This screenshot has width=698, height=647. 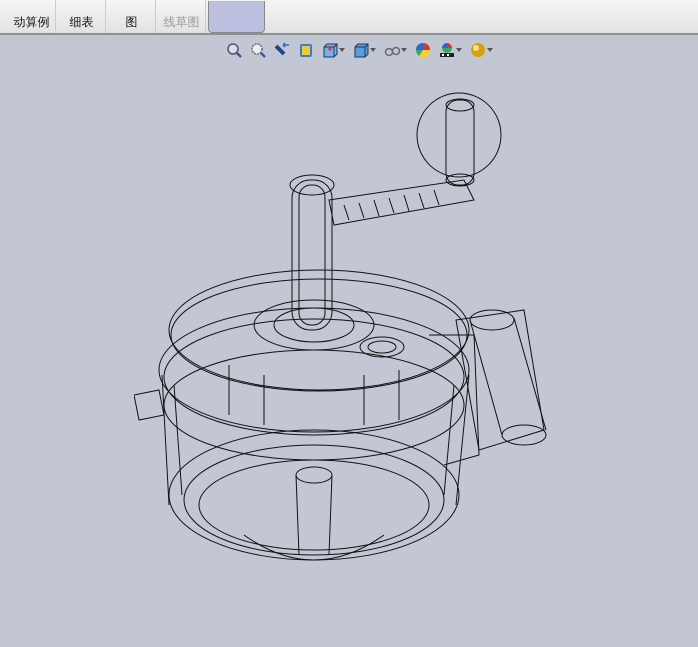 What do you see at coordinates (446, 50) in the screenshot?
I see `scene-icon` at bounding box center [446, 50].